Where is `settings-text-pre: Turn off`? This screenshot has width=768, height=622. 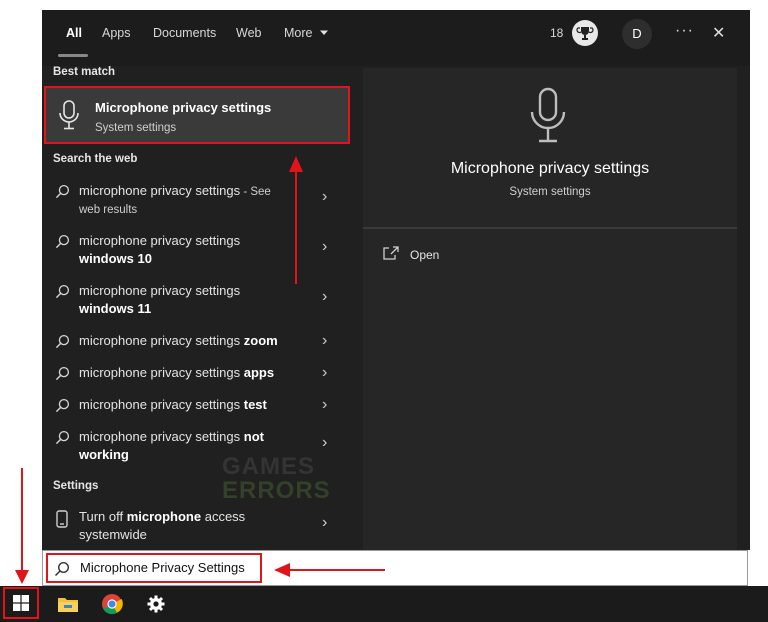 settings-text-pre: Turn off is located at coordinates (103, 516).